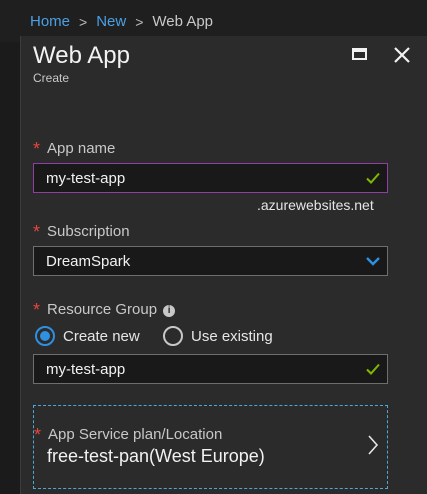  What do you see at coordinates (135, 434) in the screenshot?
I see `app-service-plan-label-text: App Service plan/Location` at bounding box center [135, 434].